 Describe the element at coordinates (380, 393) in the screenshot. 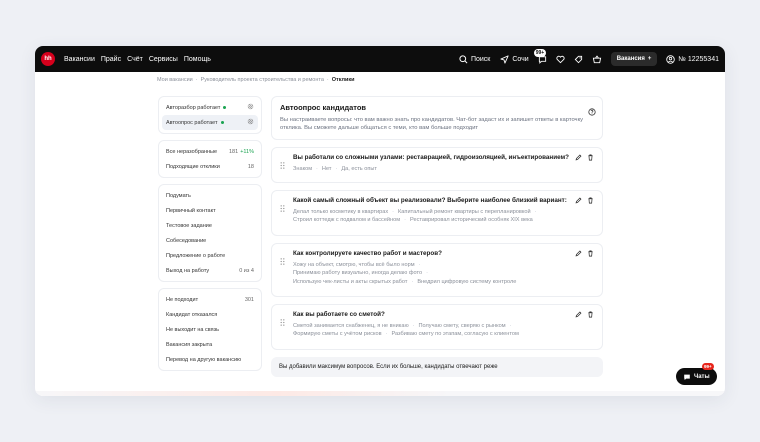

I see `footer-strip` at that location.